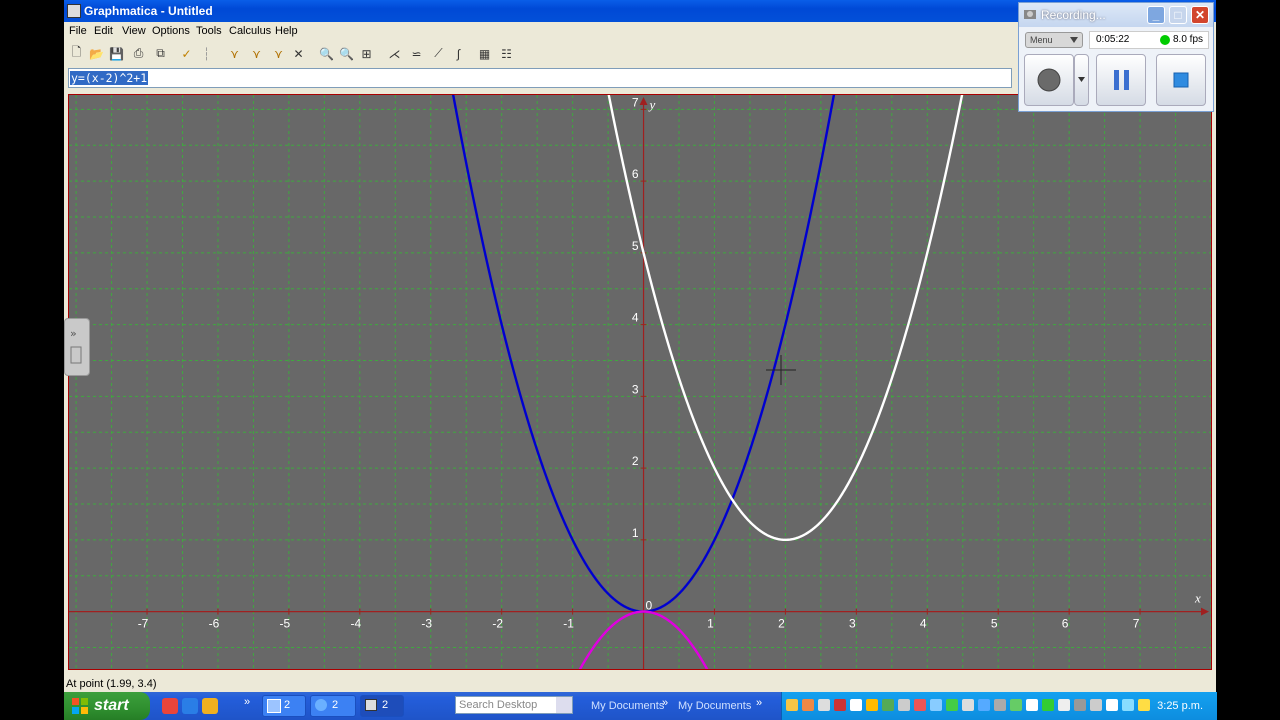 Image resolution: width=1280 pixels, height=720 pixels. Describe the element at coordinates (643, 101) in the screenshot. I see `y-axis-arrow` at that location.